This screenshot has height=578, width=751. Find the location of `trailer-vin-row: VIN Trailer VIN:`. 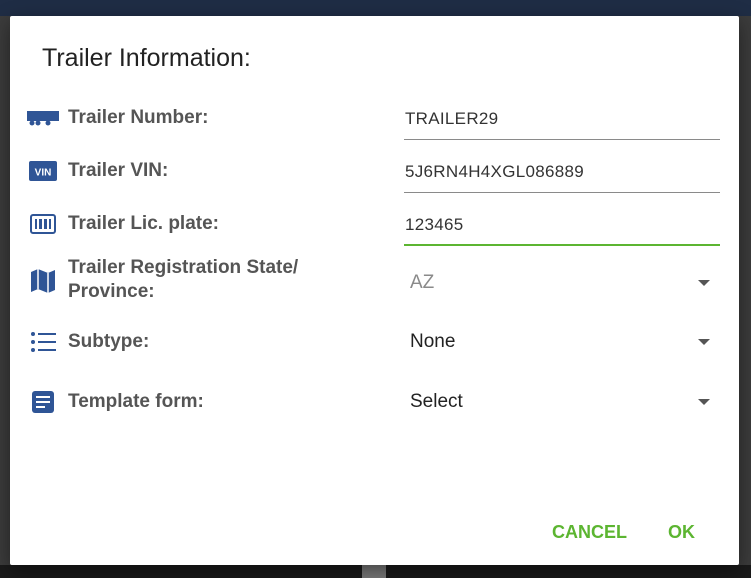

trailer-vin-row: VIN Trailer VIN: is located at coordinates (374, 173).